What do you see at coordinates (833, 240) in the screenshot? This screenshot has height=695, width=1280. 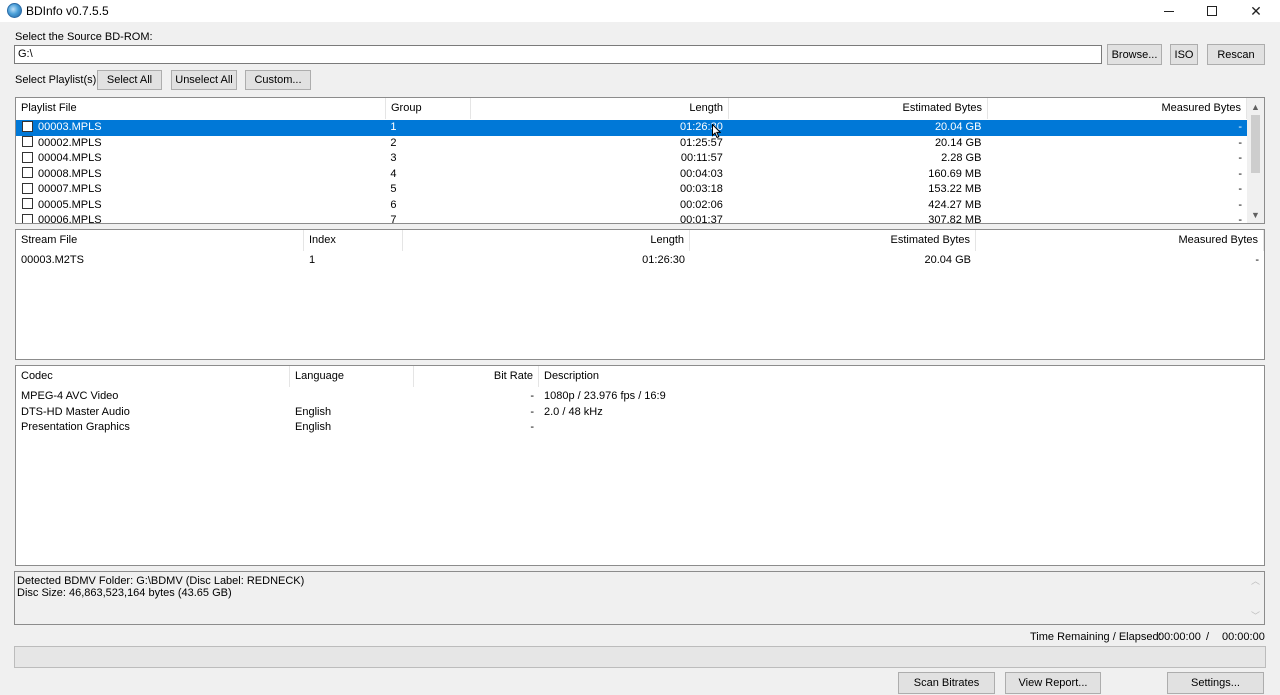 I see `col-stream-estimated-bytes: Estimated Bytes` at bounding box center [833, 240].